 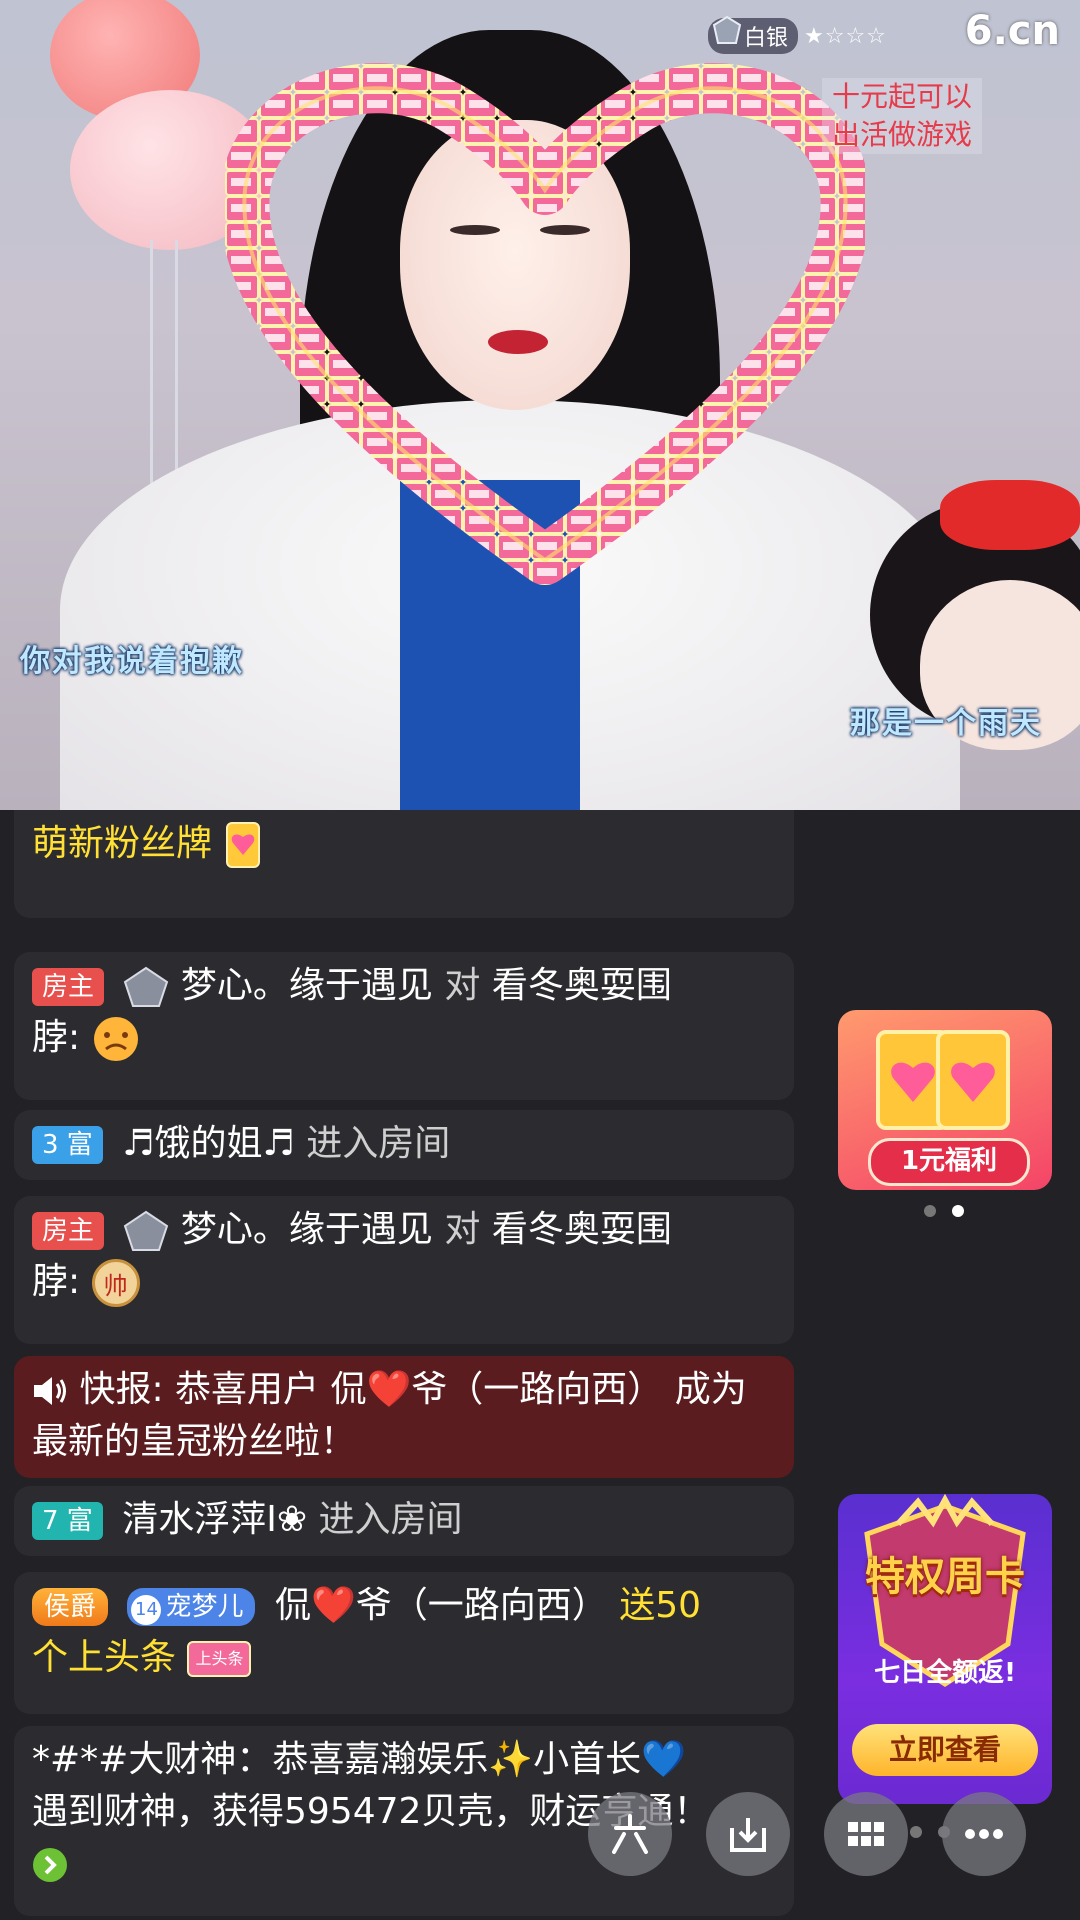 I want to click on fan-badge-text: 萌新粉丝牌, so click(x=122, y=843).